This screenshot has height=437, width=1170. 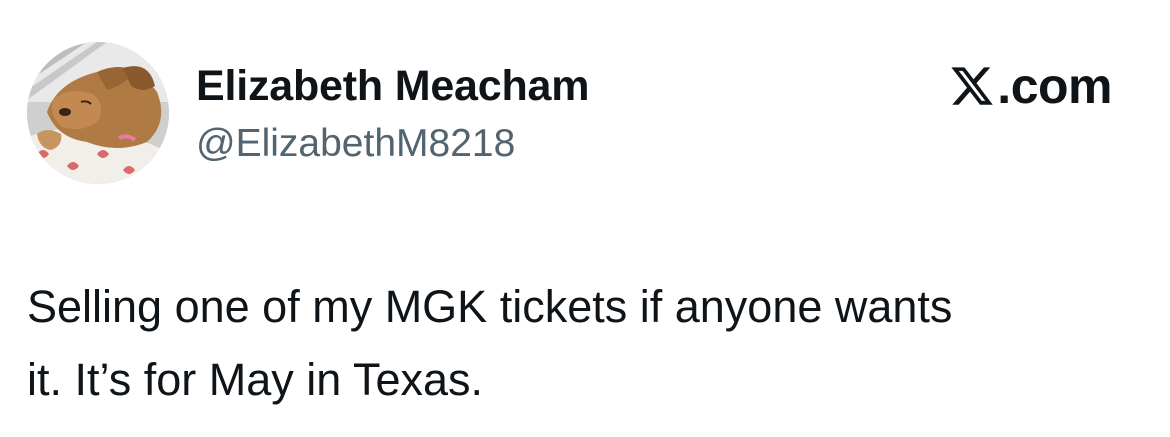 I want to click on author-display-name: Elizabeth Meacham, so click(x=392, y=86).